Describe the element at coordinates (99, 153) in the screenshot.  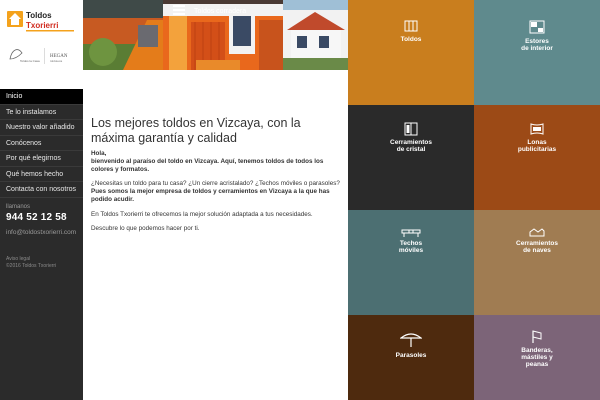
I see `intro-greeting: Hola,` at that location.